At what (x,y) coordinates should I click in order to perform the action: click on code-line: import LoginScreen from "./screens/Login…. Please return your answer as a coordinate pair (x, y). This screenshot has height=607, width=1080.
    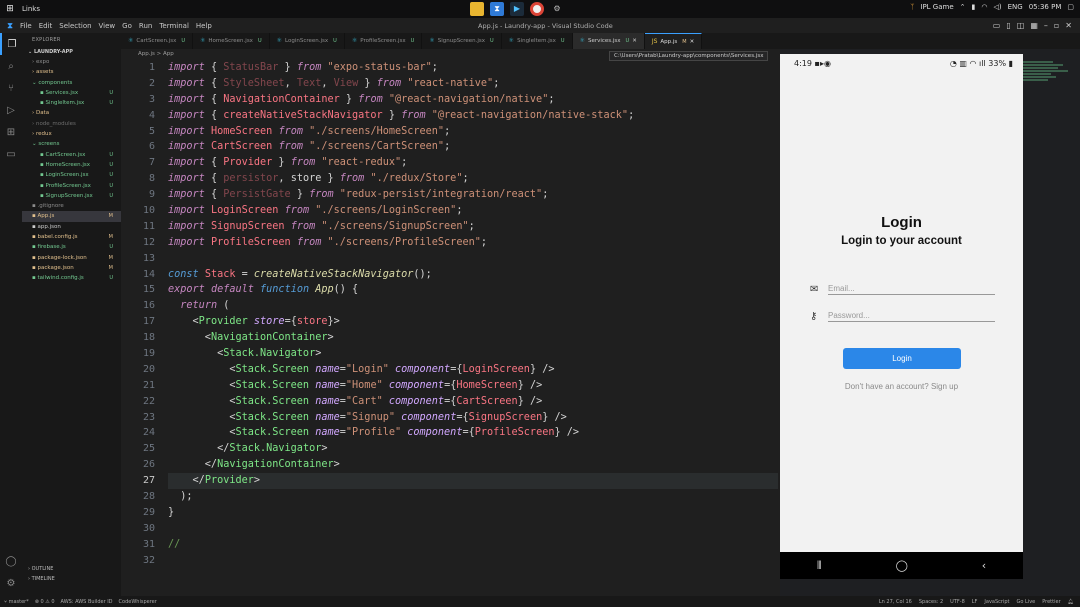
    Looking at the image, I should click on (473, 211).